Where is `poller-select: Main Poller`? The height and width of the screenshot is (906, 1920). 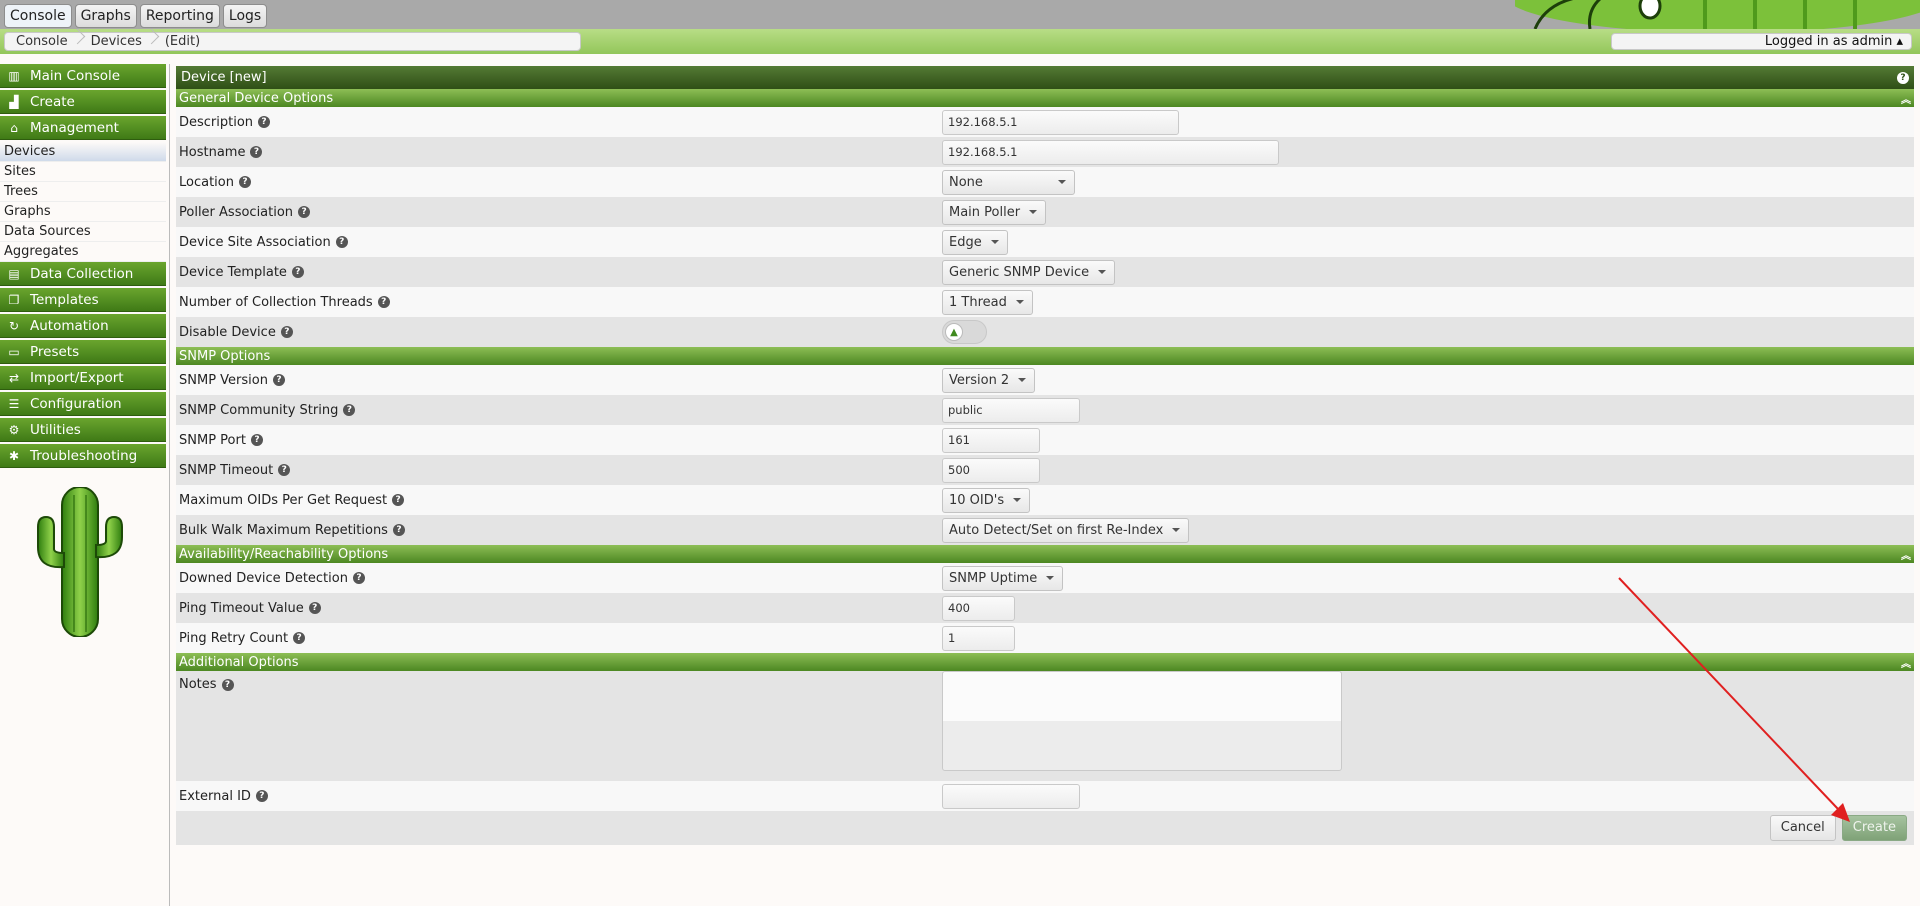 poller-select: Main Poller is located at coordinates (994, 212).